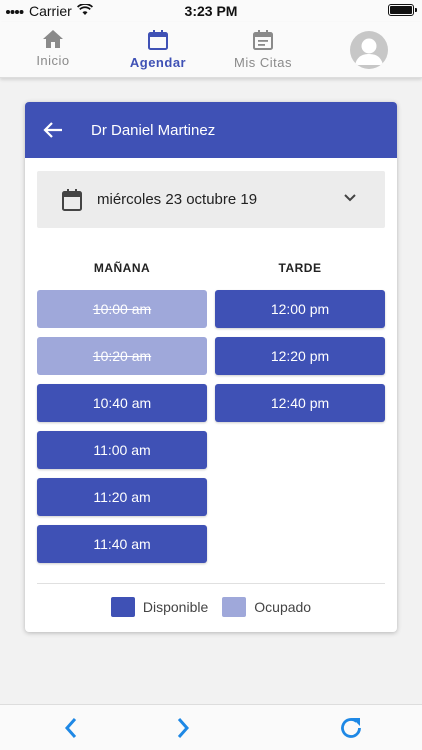  I want to click on time-slot: 10:40 am, so click(122, 403).